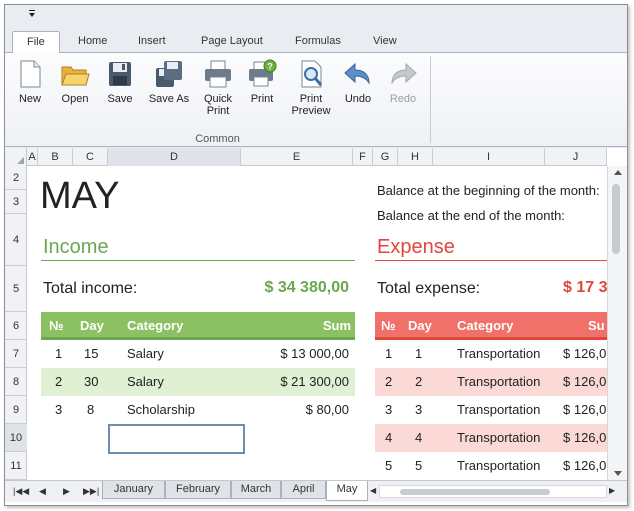 The height and width of the screenshot is (511, 634). What do you see at coordinates (92, 41) in the screenshot?
I see `tab-home: Home` at bounding box center [92, 41].